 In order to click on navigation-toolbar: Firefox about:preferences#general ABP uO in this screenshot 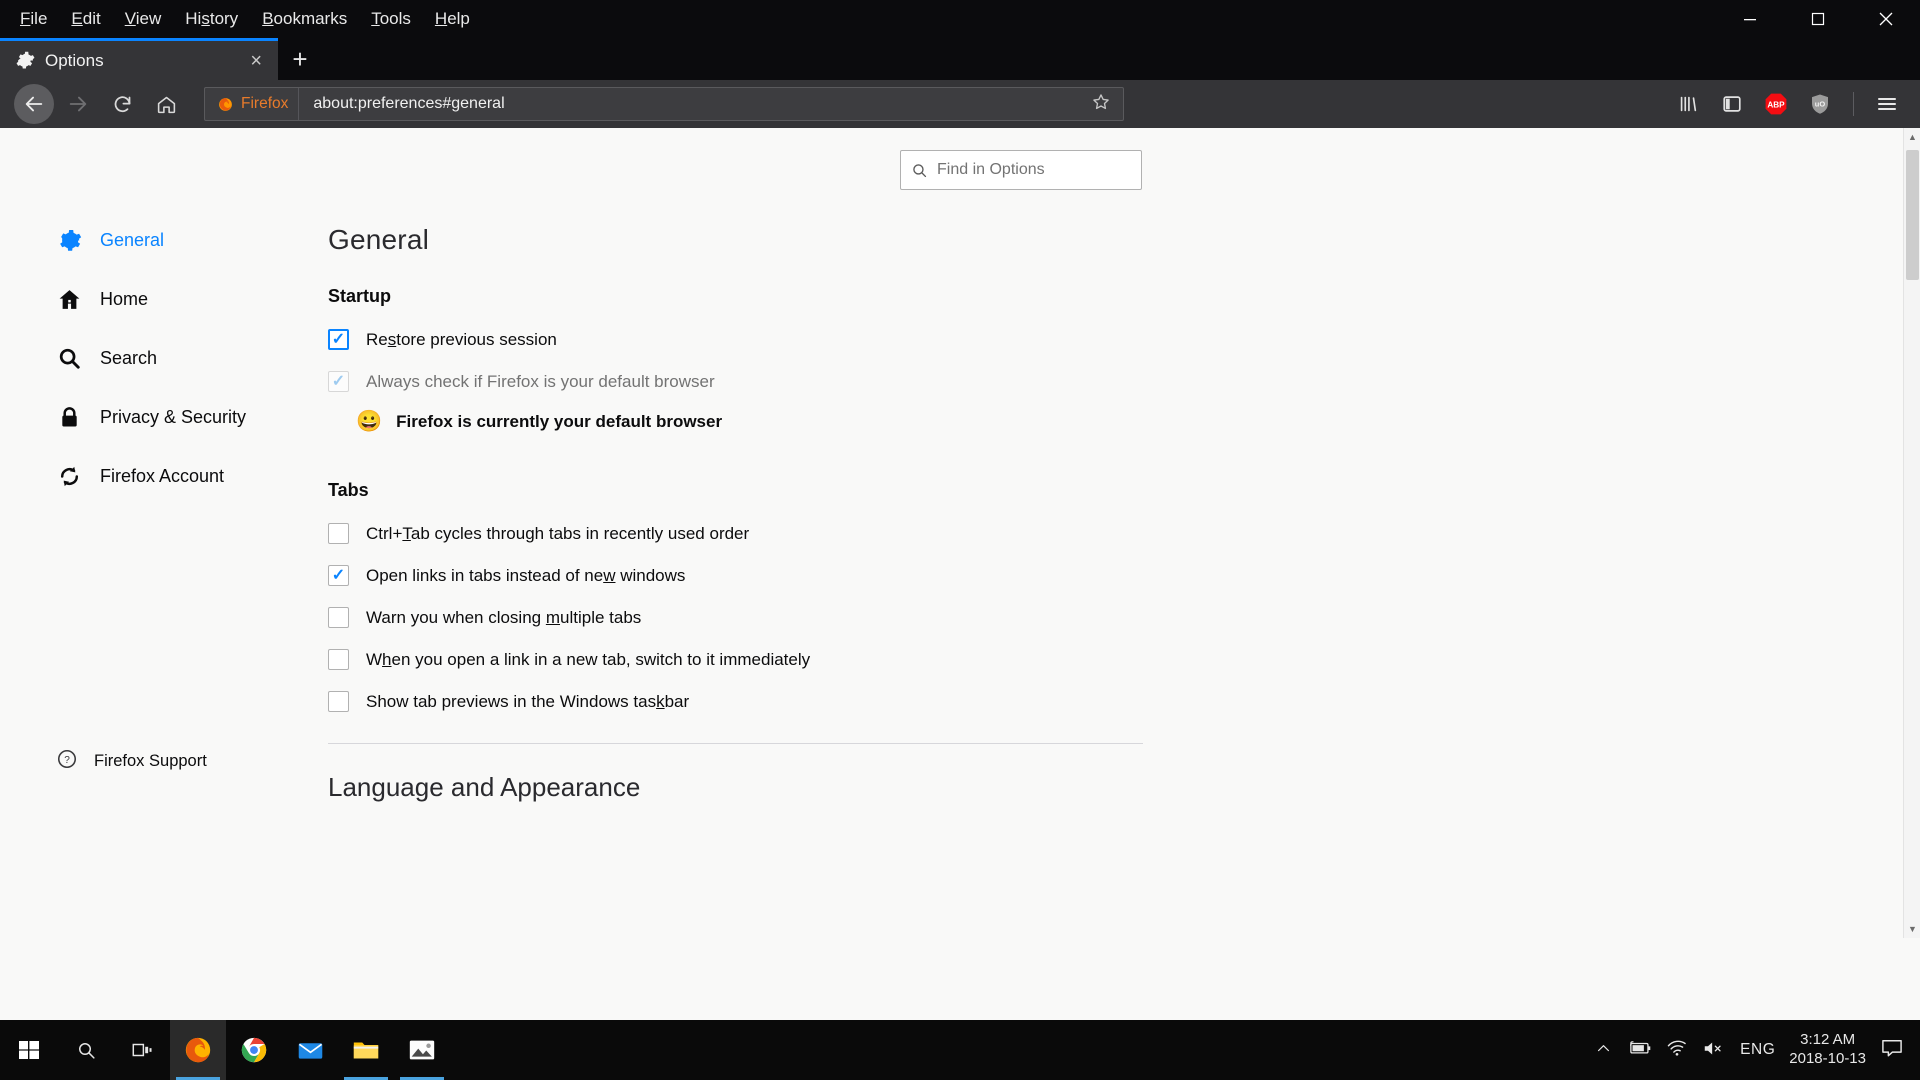, I will do `click(960, 104)`.